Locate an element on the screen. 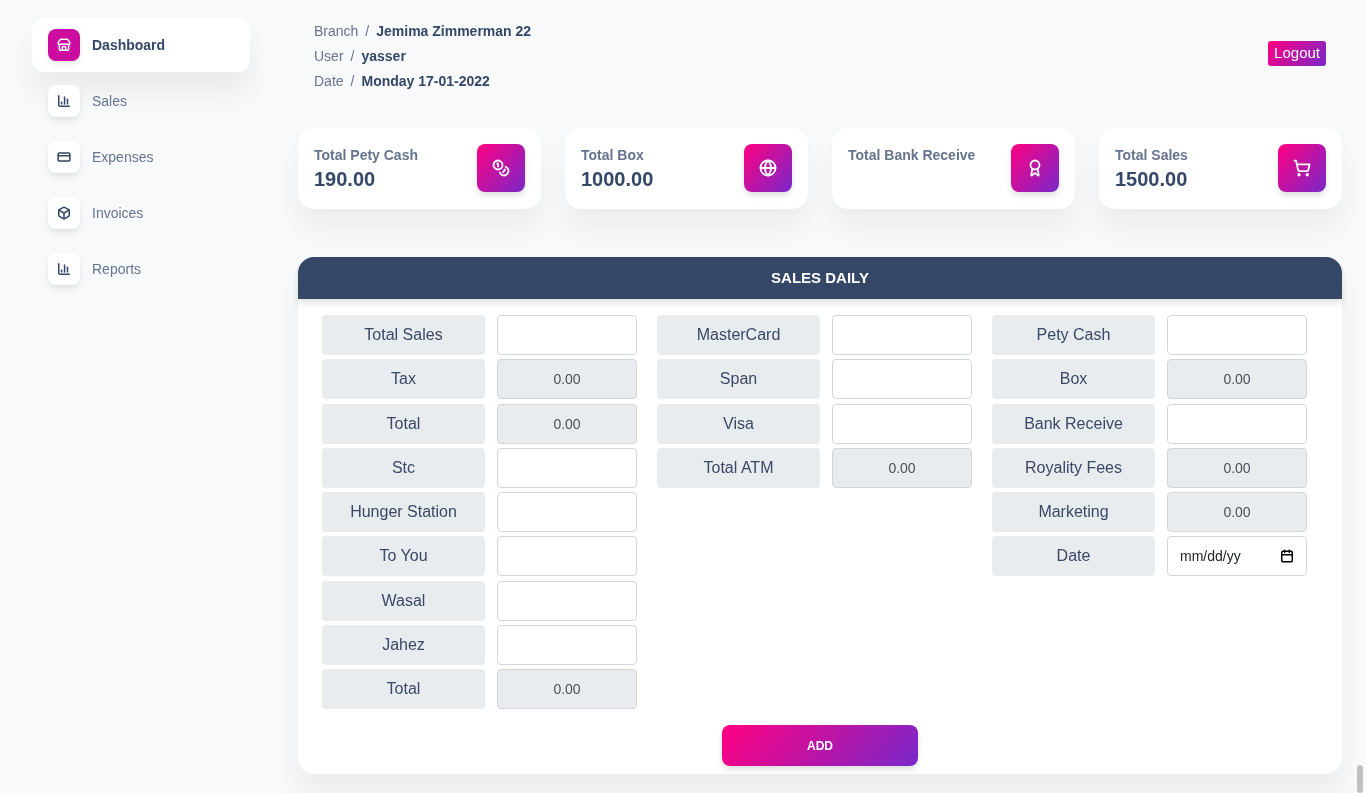 The height and width of the screenshot is (793, 1366). sidebar-item: Sales is located at coordinates (141, 101).